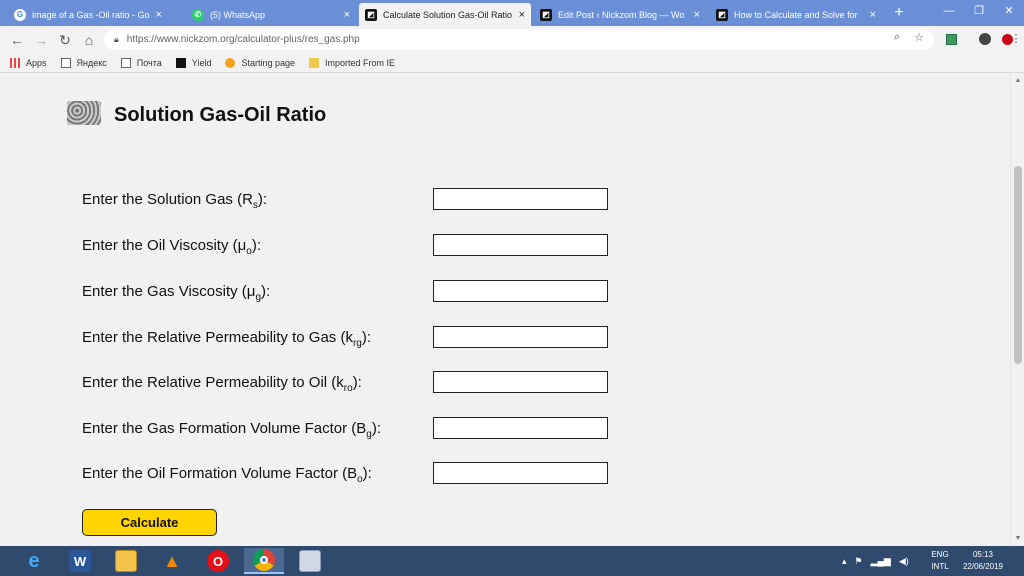 The height and width of the screenshot is (576, 1024). I want to click on new-tab-button: +, so click(899, 13).